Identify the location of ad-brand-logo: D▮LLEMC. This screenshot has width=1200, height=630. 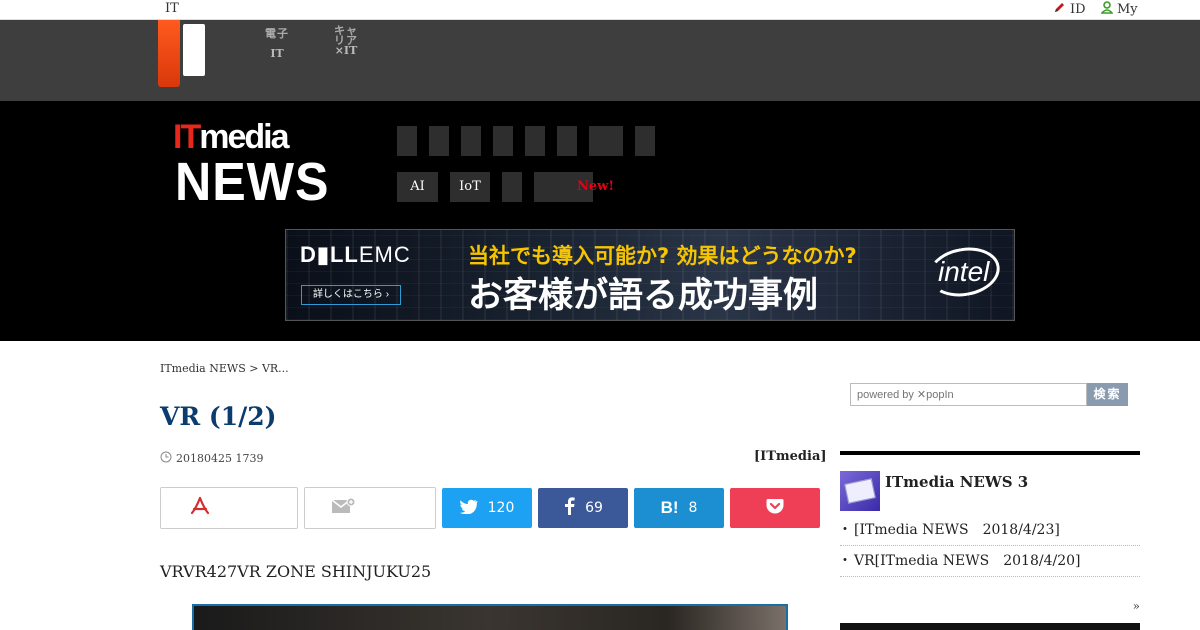
(355, 254).